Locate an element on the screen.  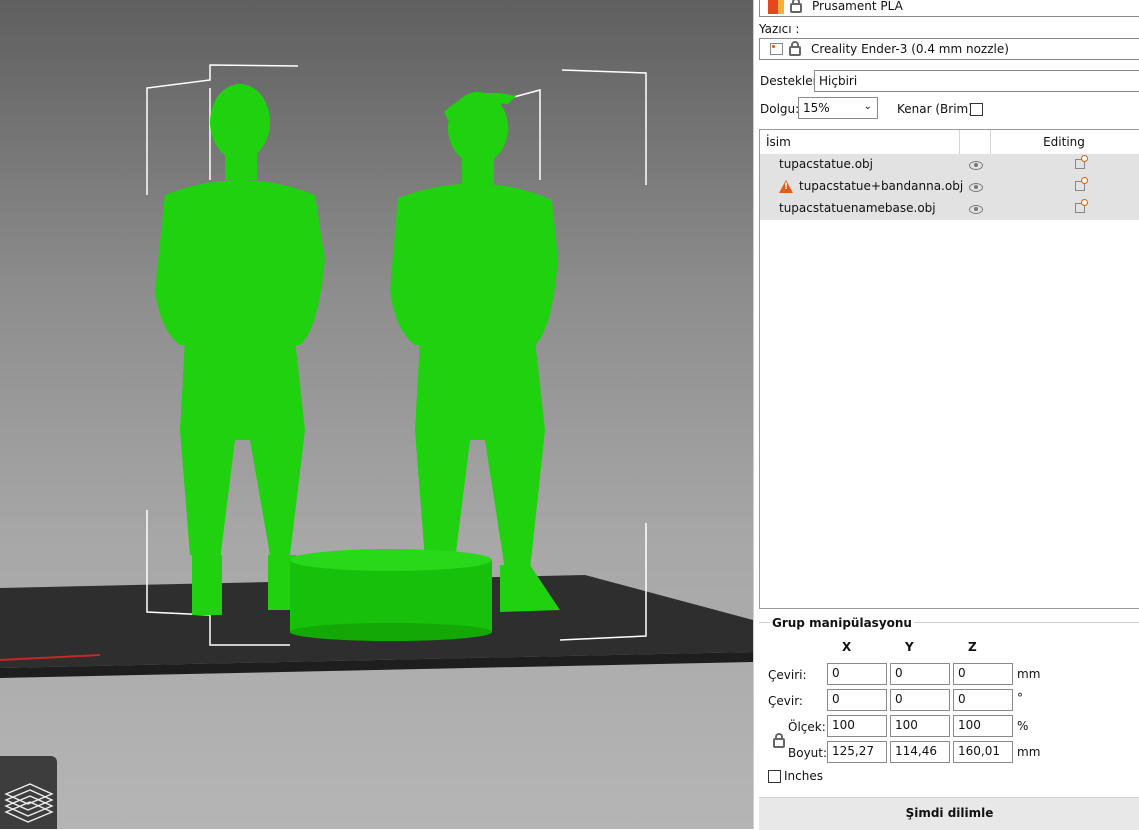
column-name-header: İsim is located at coordinates (778, 142).